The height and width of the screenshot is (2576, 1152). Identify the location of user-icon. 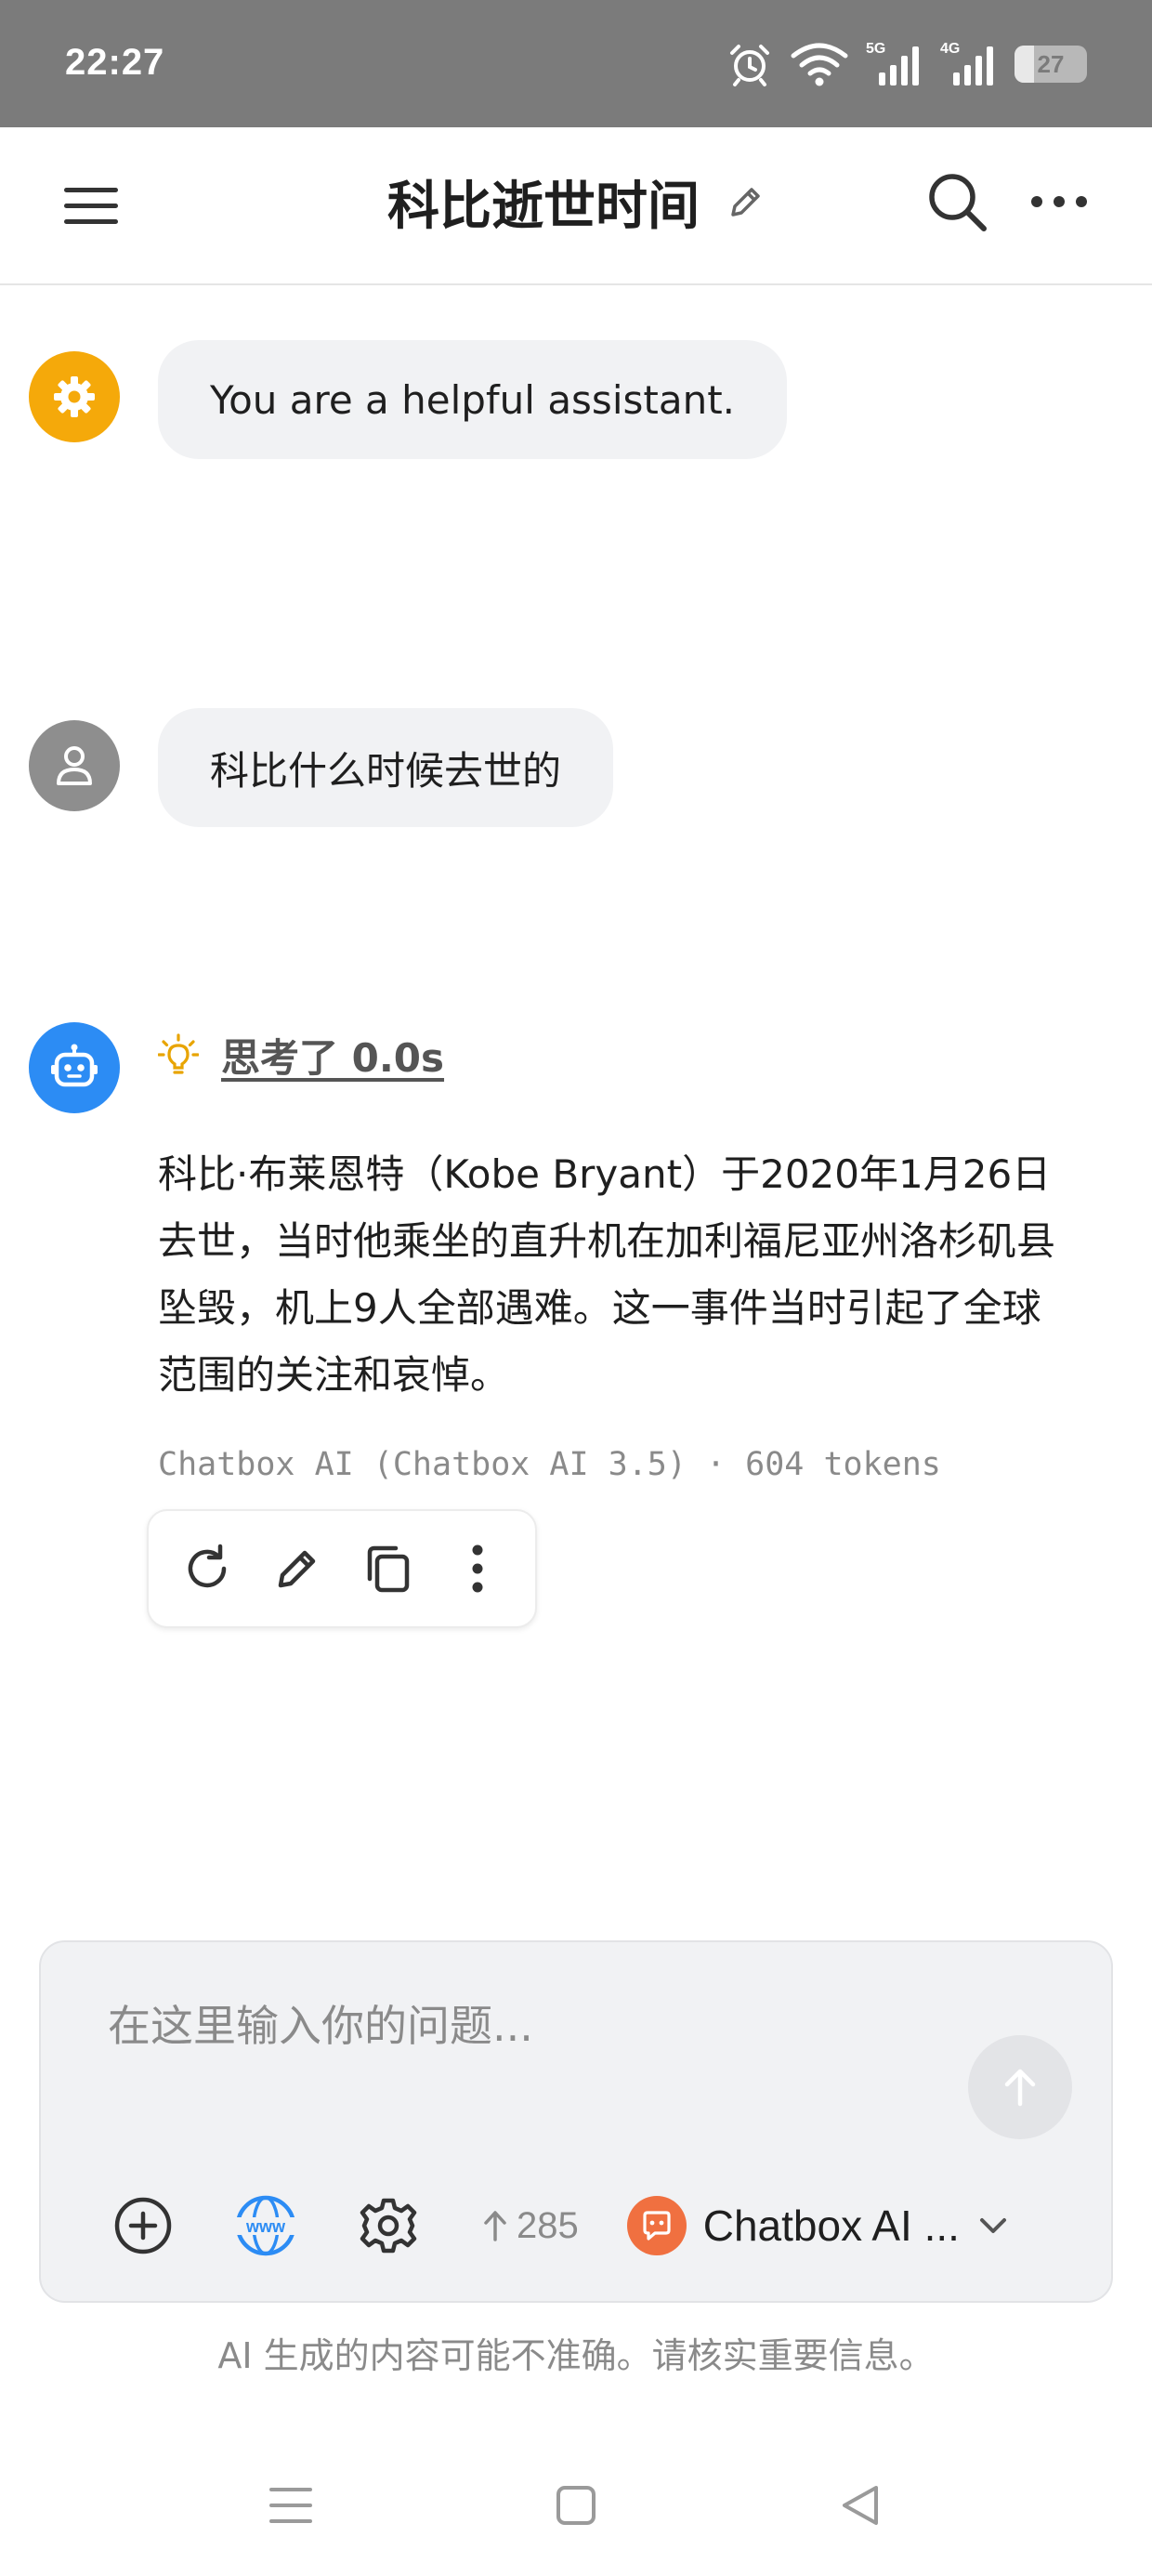
(74, 765).